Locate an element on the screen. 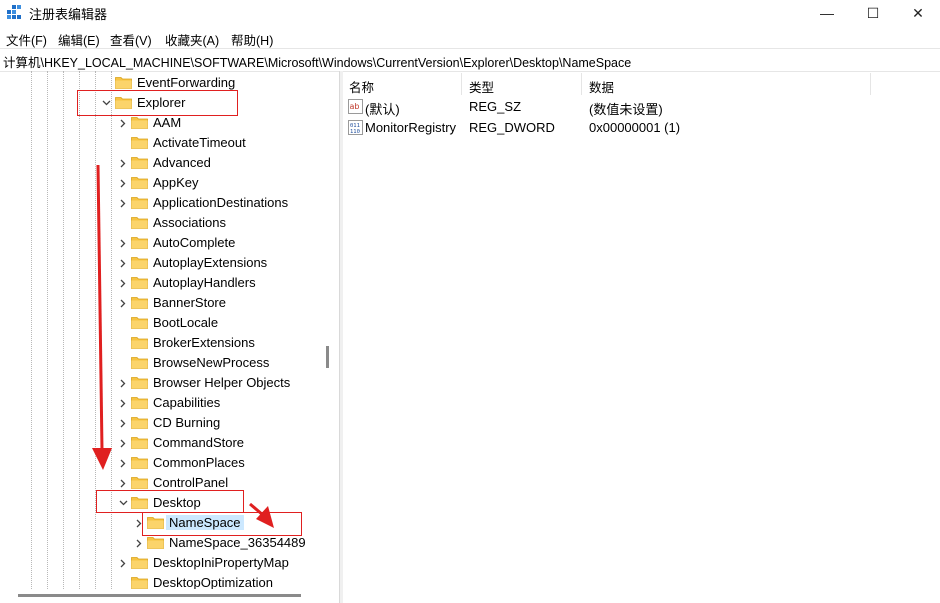 The image size is (940, 603). tree-node-label: BrowseNewProcess is located at coordinates (211, 362).